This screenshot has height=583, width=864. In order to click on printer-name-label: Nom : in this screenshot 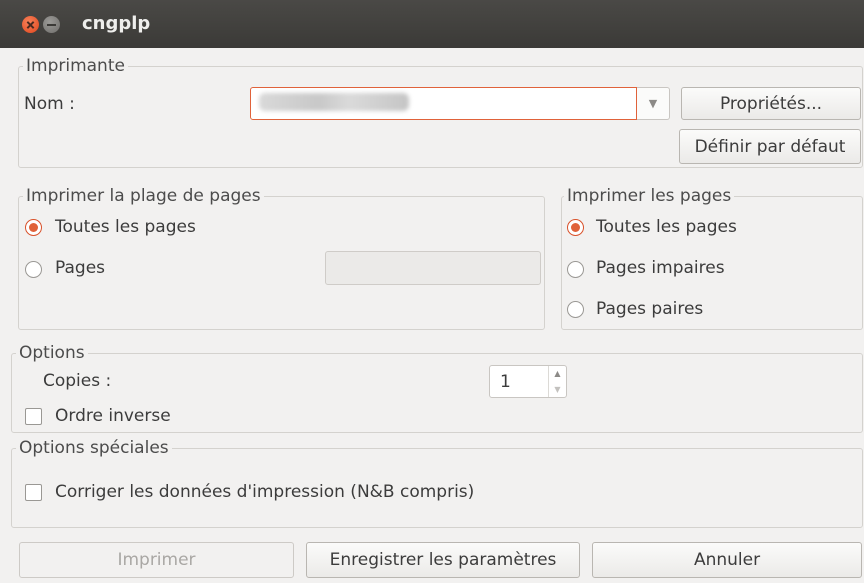, I will do `click(49, 104)`.